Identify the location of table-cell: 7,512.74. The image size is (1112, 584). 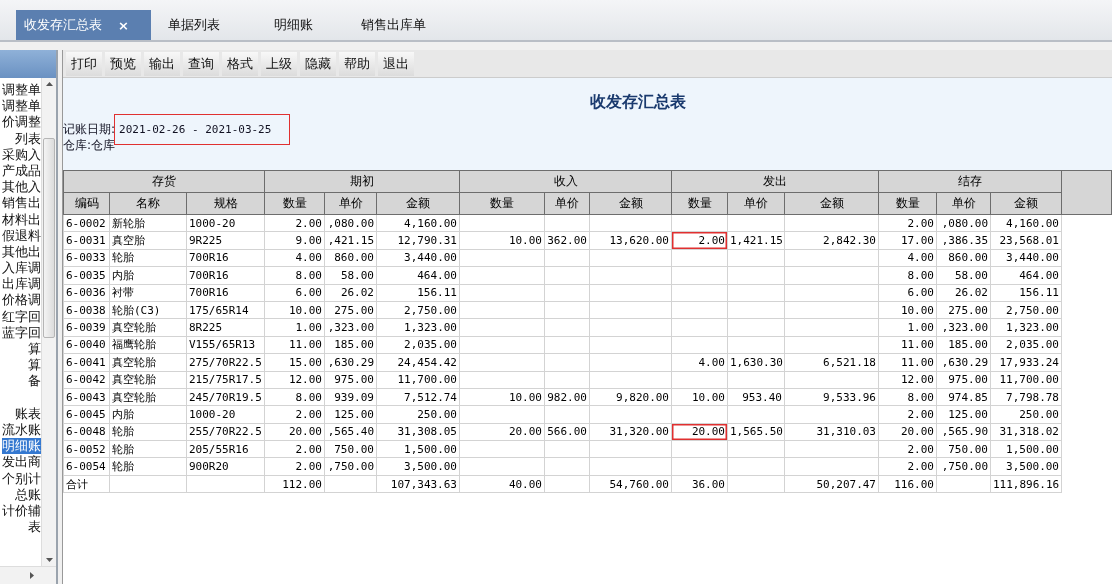
(430, 397).